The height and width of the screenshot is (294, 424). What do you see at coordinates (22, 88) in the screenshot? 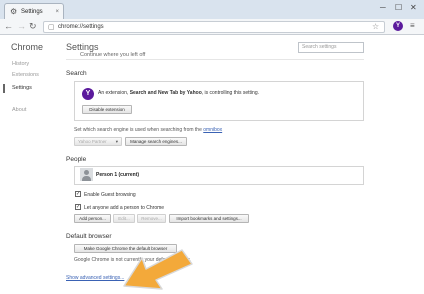
I see `sidebar-item-settings: Settings` at bounding box center [22, 88].